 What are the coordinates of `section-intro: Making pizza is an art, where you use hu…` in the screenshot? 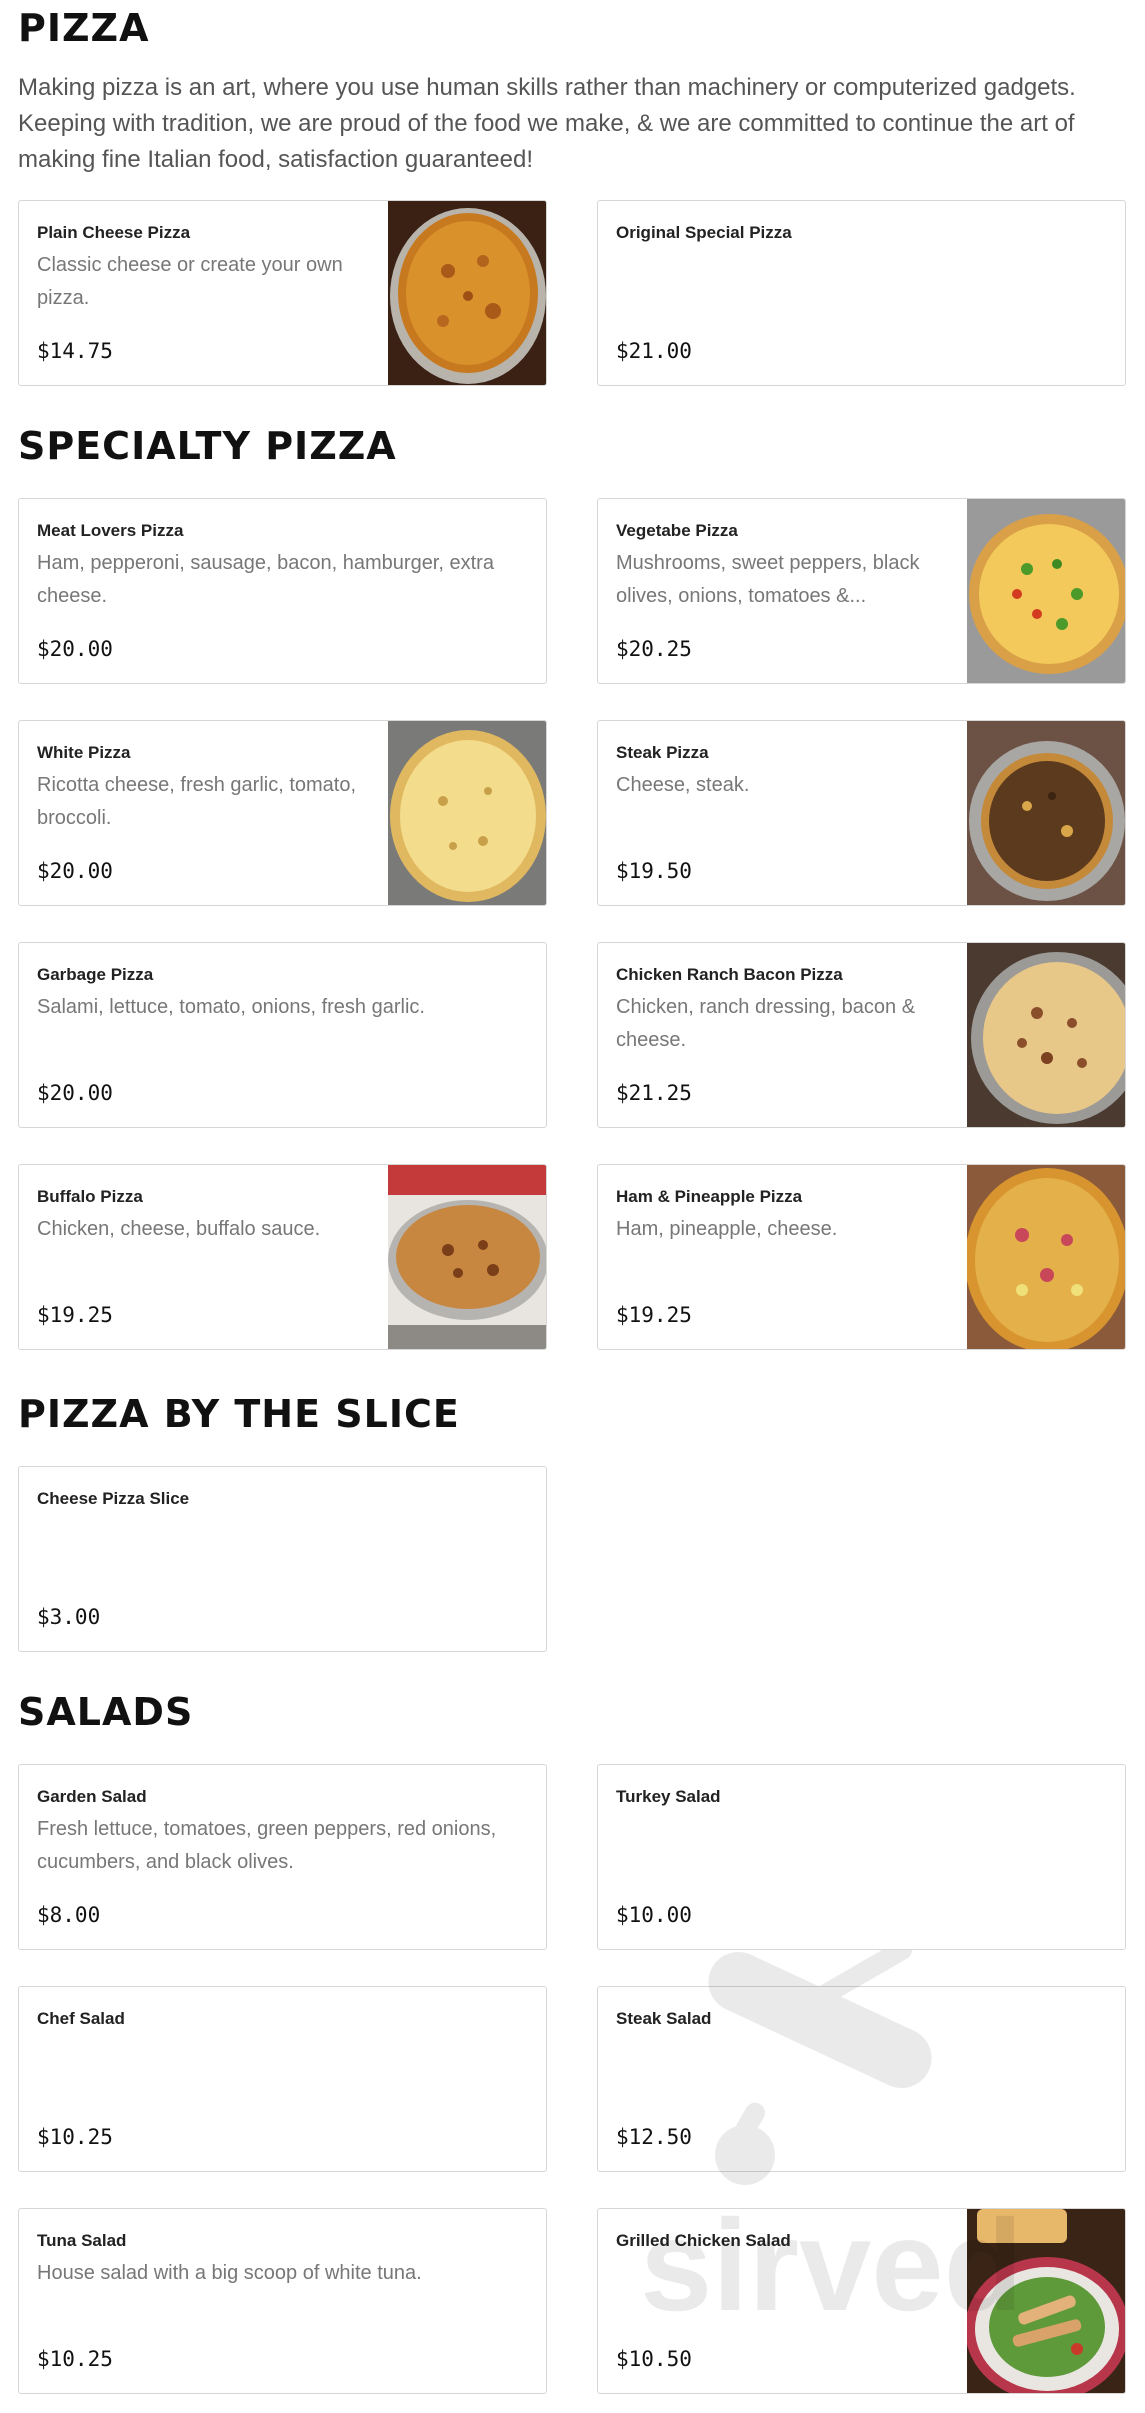 It's located at (547, 123).